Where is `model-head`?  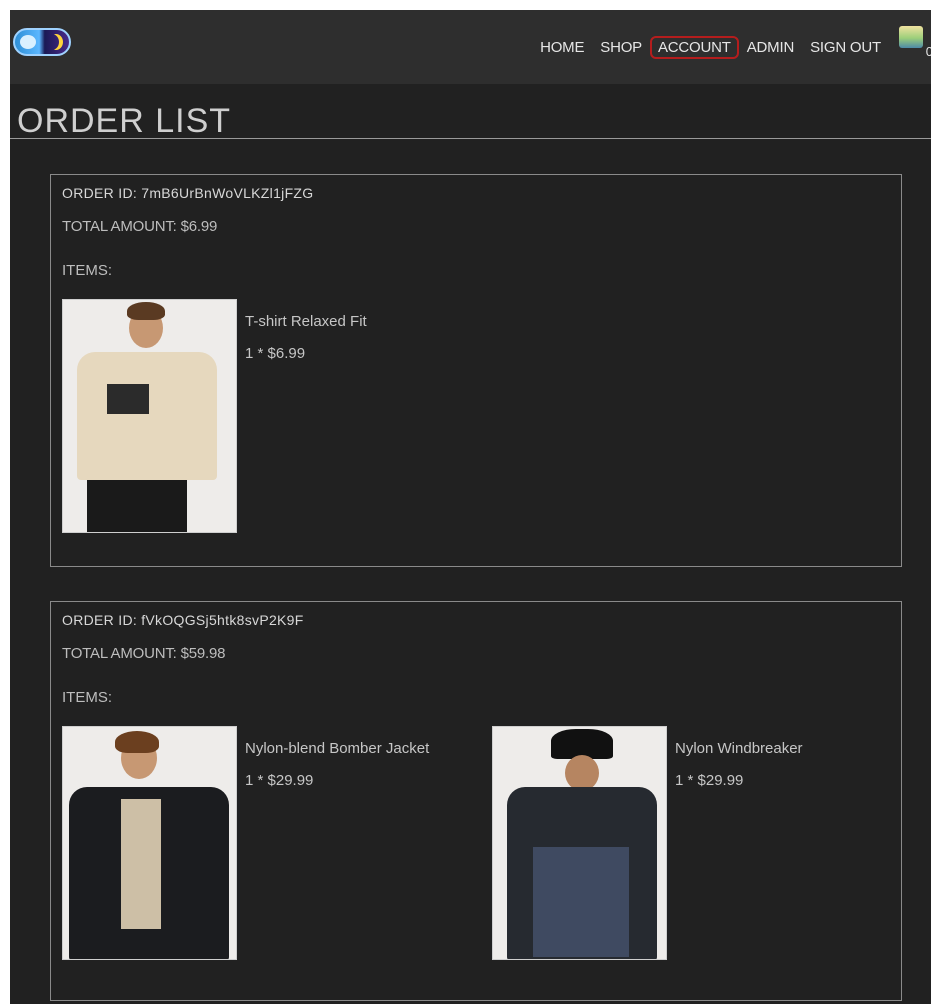 model-head is located at coordinates (582, 773).